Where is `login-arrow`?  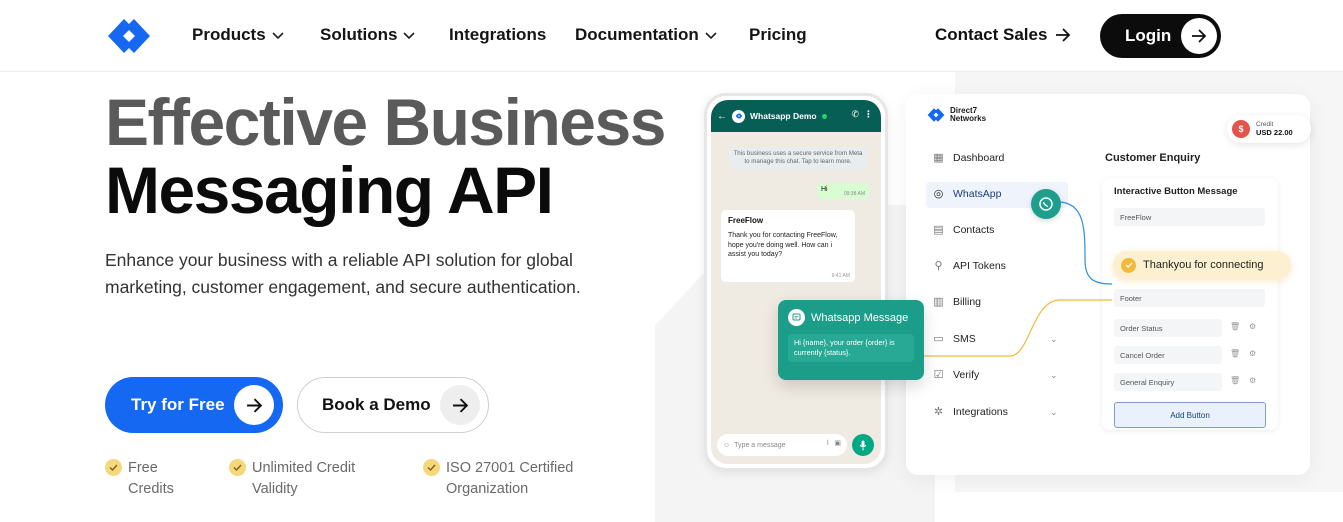
login-arrow is located at coordinates (1199, 36).